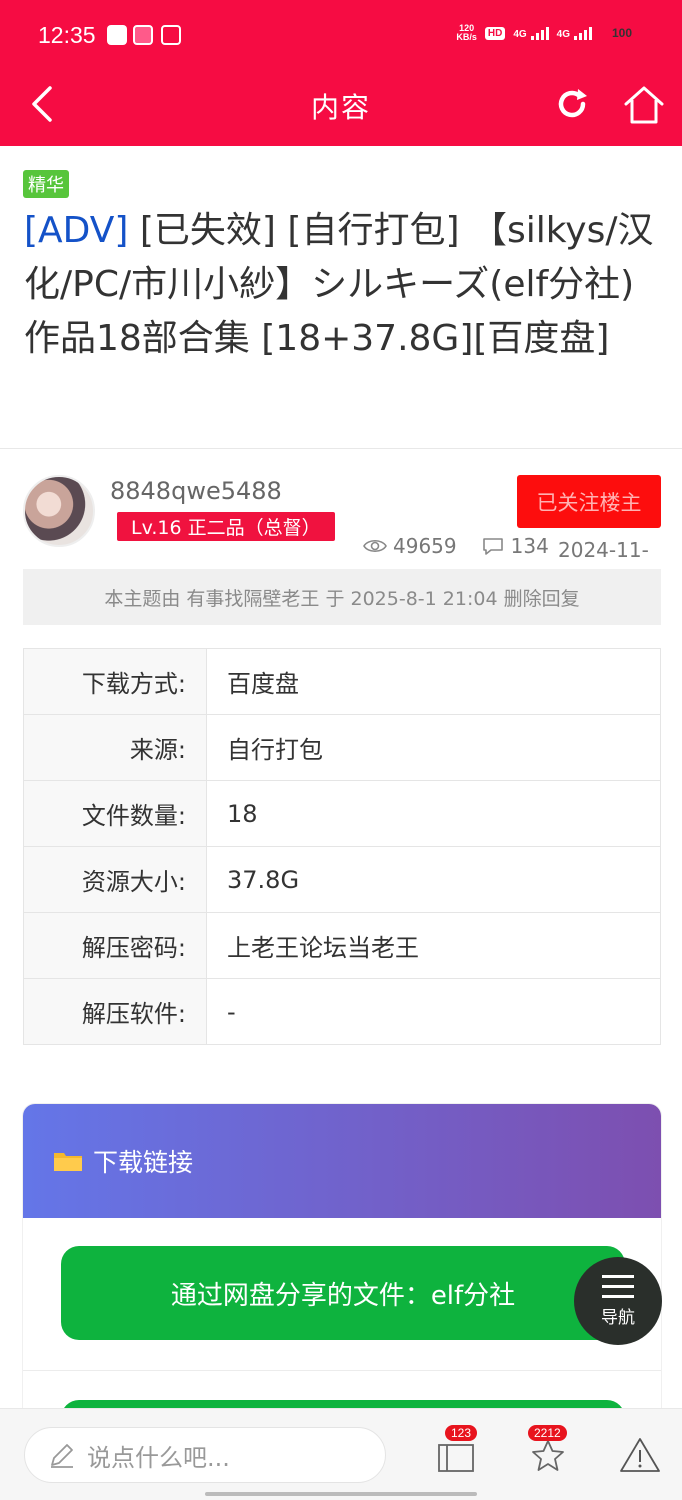 This screenshot has width=682, height=1500. Describe the element at coordinates (115, 945) in the screenshot. I see `info-key: 解压密码:` at that location.